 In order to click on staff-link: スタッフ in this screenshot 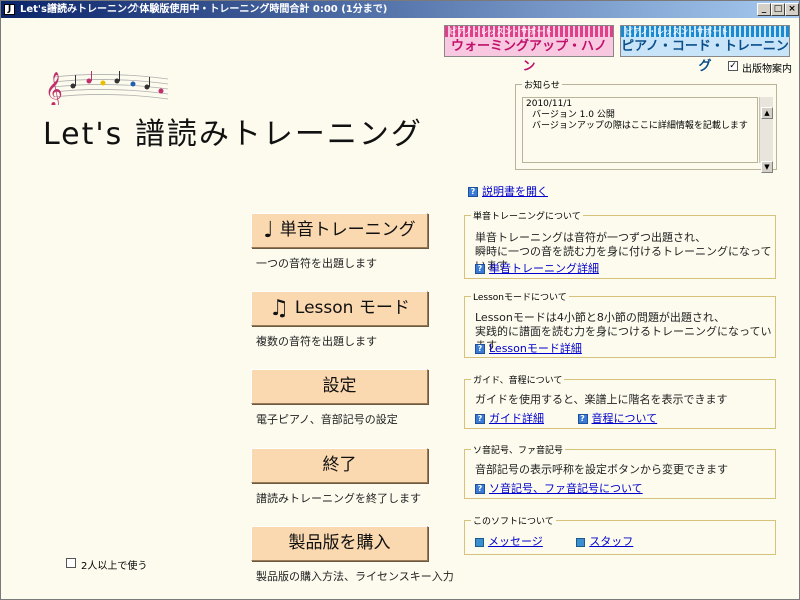, I will do `click(611, 541)`.